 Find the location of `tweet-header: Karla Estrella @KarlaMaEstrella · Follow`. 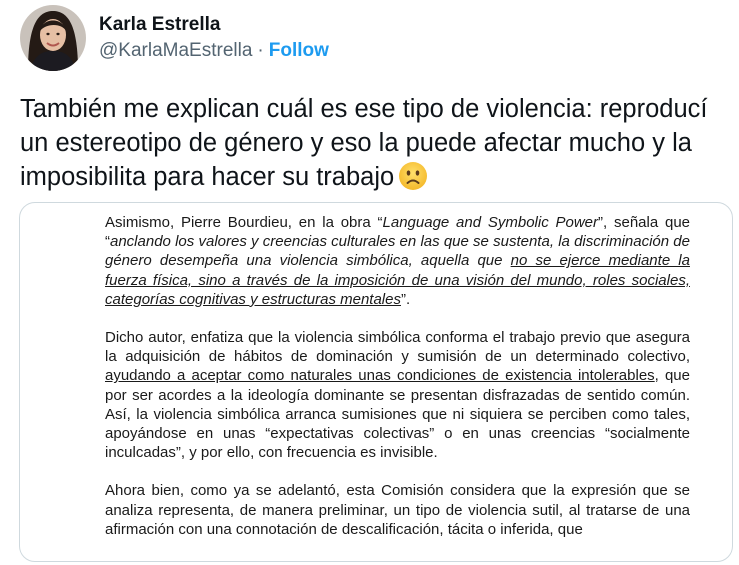

tweet-header: Karla Estrella @KarlaMaEstrella · Follow is located at coordinates (174, 38).